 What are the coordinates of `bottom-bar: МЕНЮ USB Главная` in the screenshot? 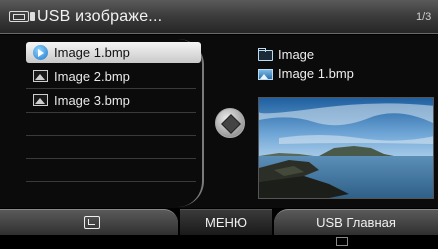 It's located at (219, 222).